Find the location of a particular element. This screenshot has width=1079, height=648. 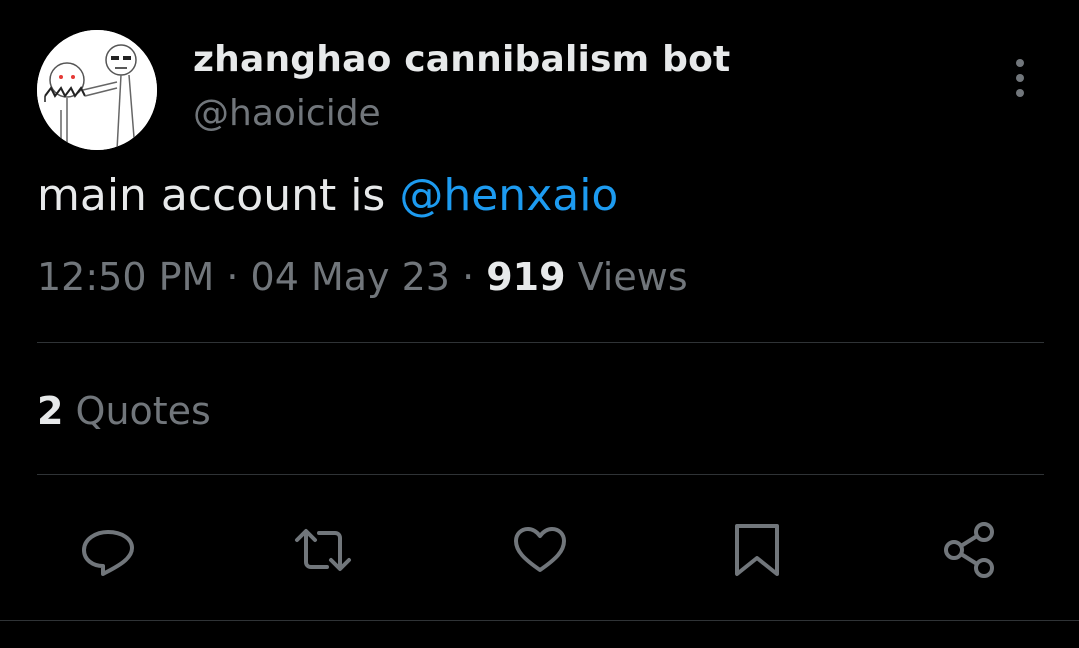

more-vertical-icon is located at coordinates (1020, 78).